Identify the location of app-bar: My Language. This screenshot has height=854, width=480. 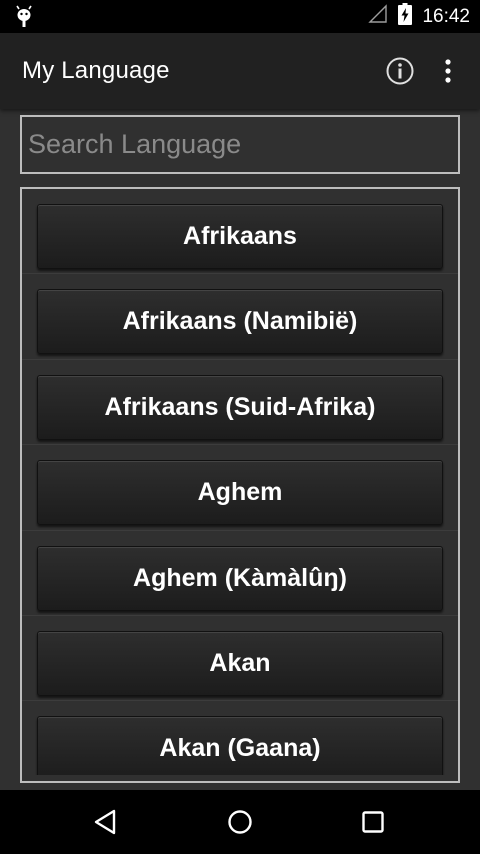
(240, 71).